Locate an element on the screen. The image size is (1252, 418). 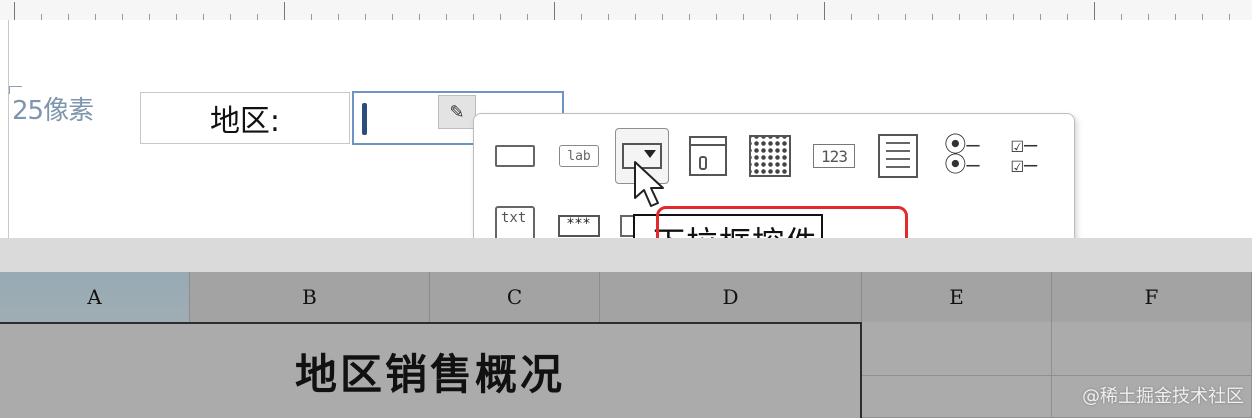
date-picker-icon is located at coordinates (708, 156).